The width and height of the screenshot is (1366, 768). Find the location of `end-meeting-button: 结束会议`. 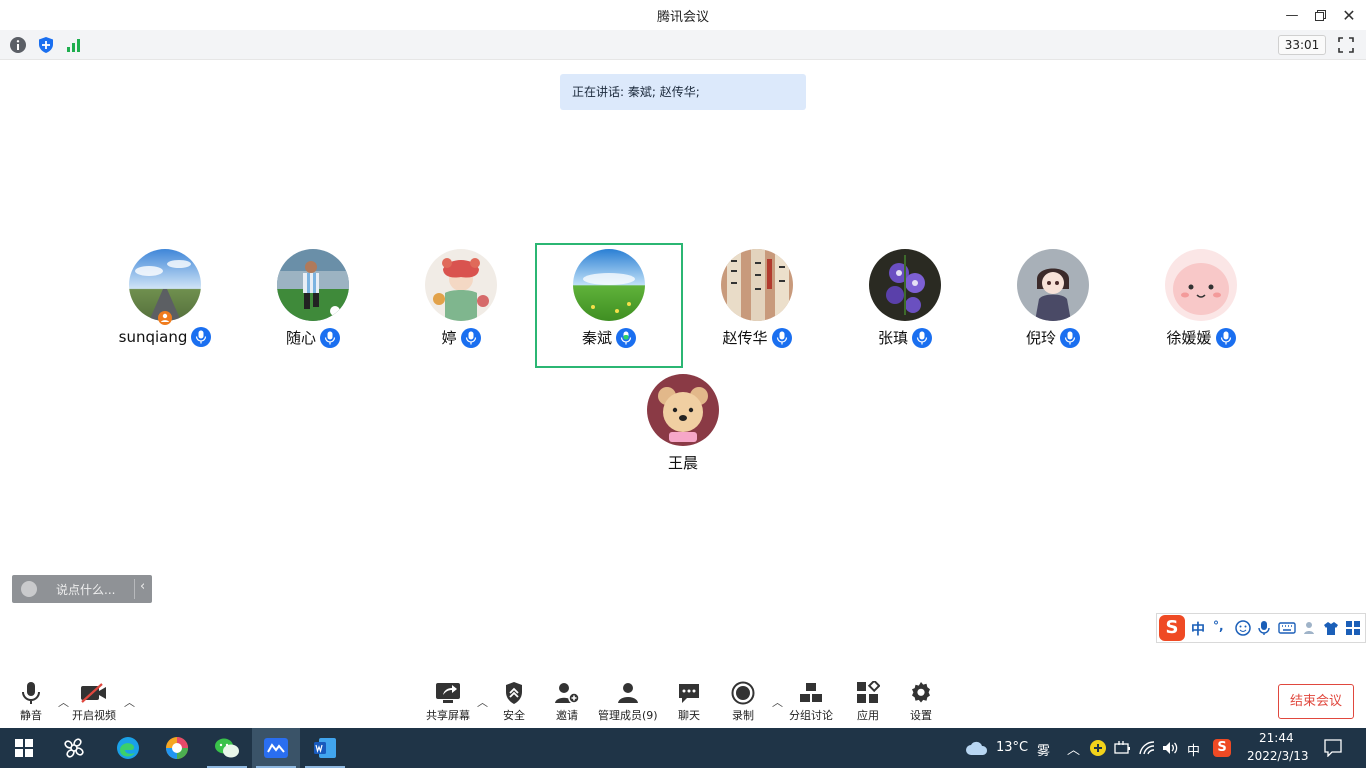

end-meeting-button: 结束会议 is located at coordinates (1316, 701).